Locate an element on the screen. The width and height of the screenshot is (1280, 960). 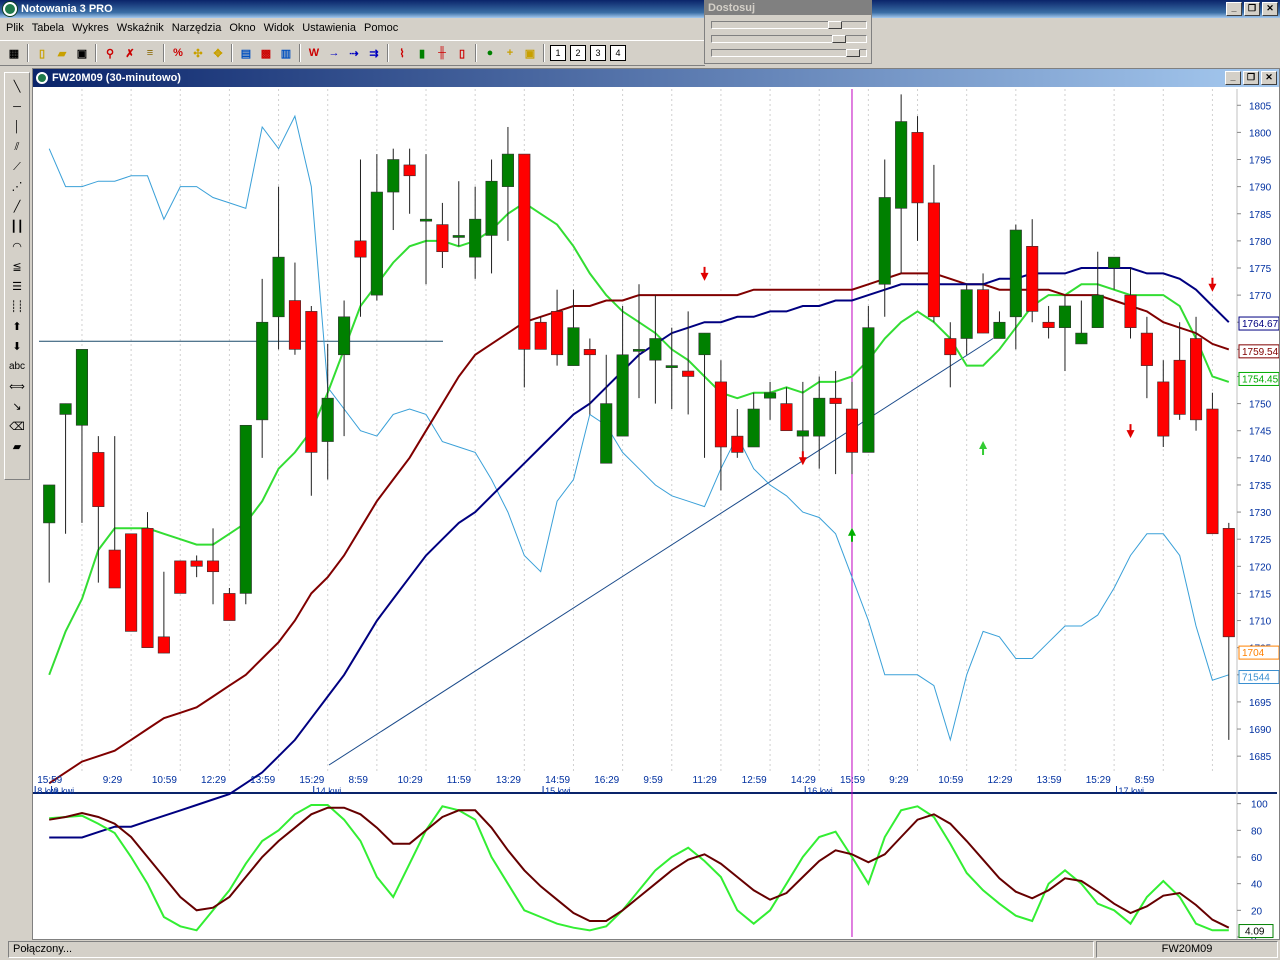
zoom-icon: ▣ is located at coordinates (530, 53).